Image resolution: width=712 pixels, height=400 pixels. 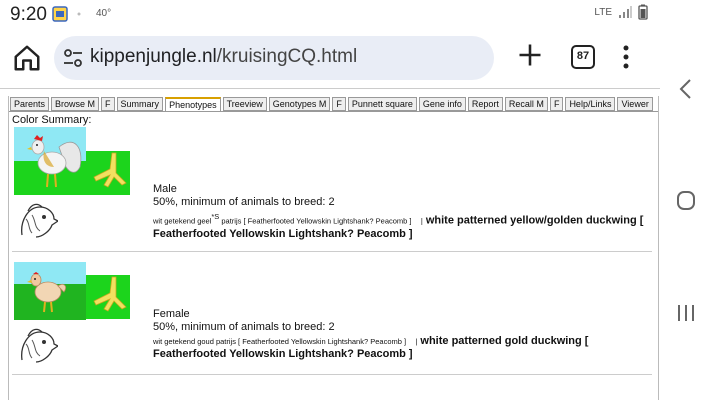 I want to click on url-bar: kippenjungle.nl/kruisingCQ.html, so click(x=274, y=58).